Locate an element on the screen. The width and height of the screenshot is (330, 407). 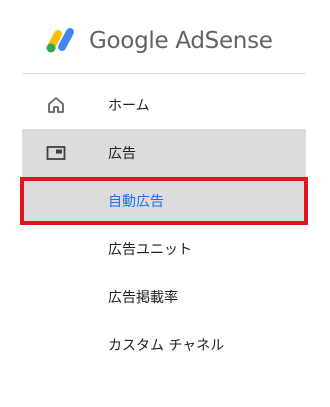
nav-label-coverage: 広告掲載率 is located at coordinates (143, 298).